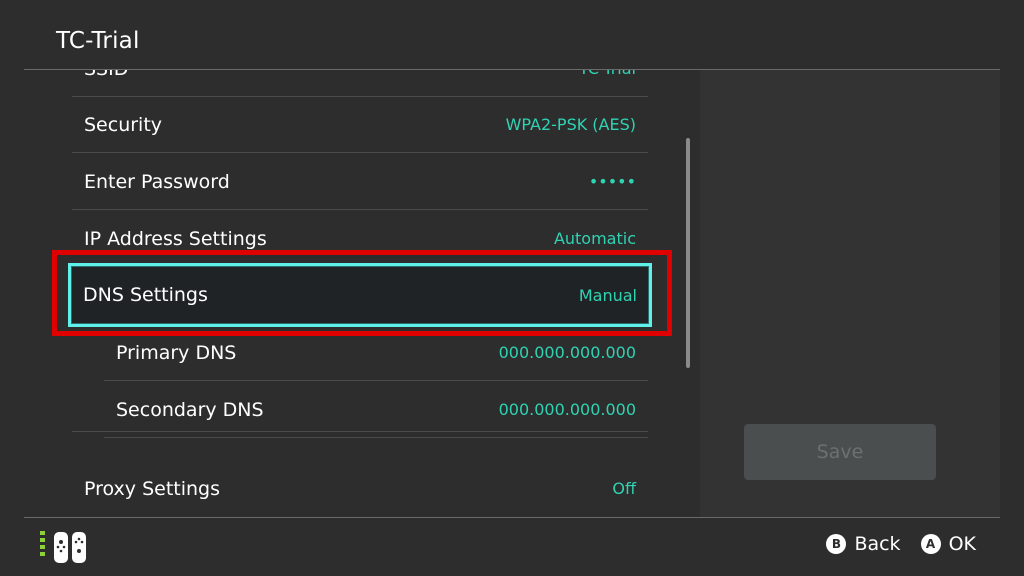 The width and height of the screenshot is (1024, 576). I want to click on list-item-label: DNS Settings, so click(145, 295).